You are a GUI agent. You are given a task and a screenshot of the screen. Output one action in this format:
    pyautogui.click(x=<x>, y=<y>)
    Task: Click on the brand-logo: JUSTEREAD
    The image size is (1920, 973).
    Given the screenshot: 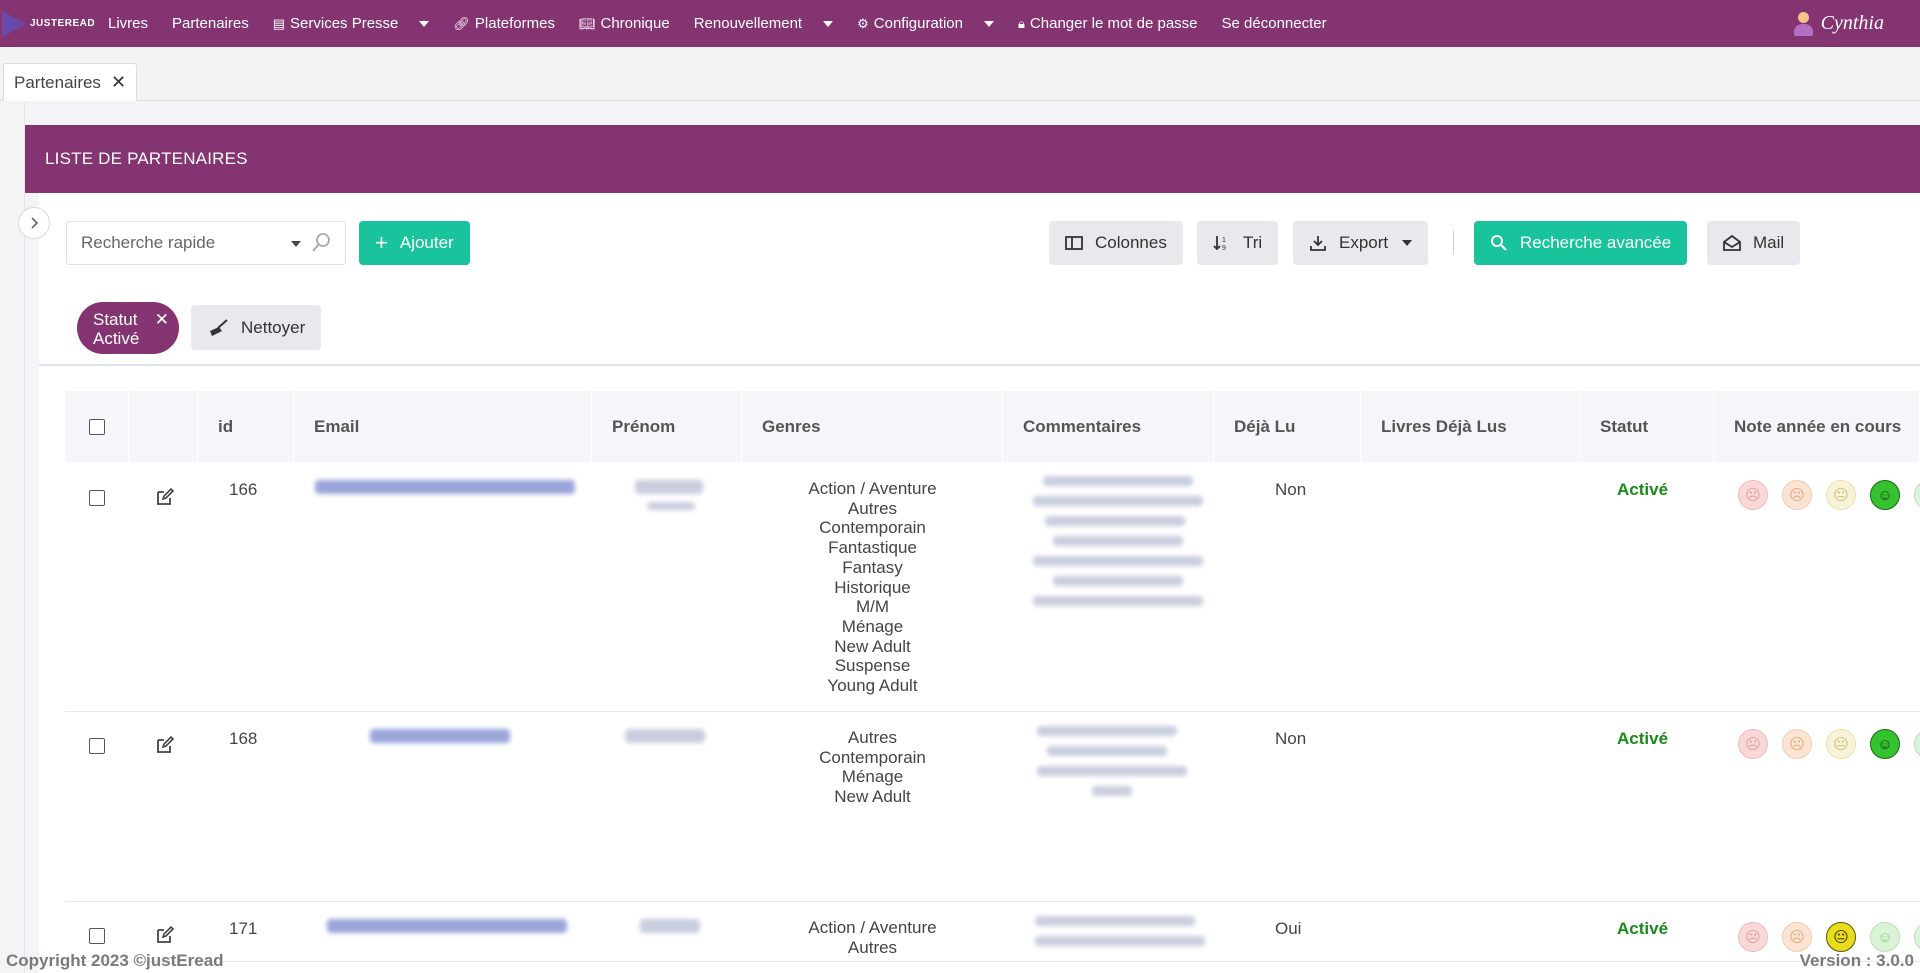 What is the action you would take?
    pyautogui.click(x=48, y=23)
    